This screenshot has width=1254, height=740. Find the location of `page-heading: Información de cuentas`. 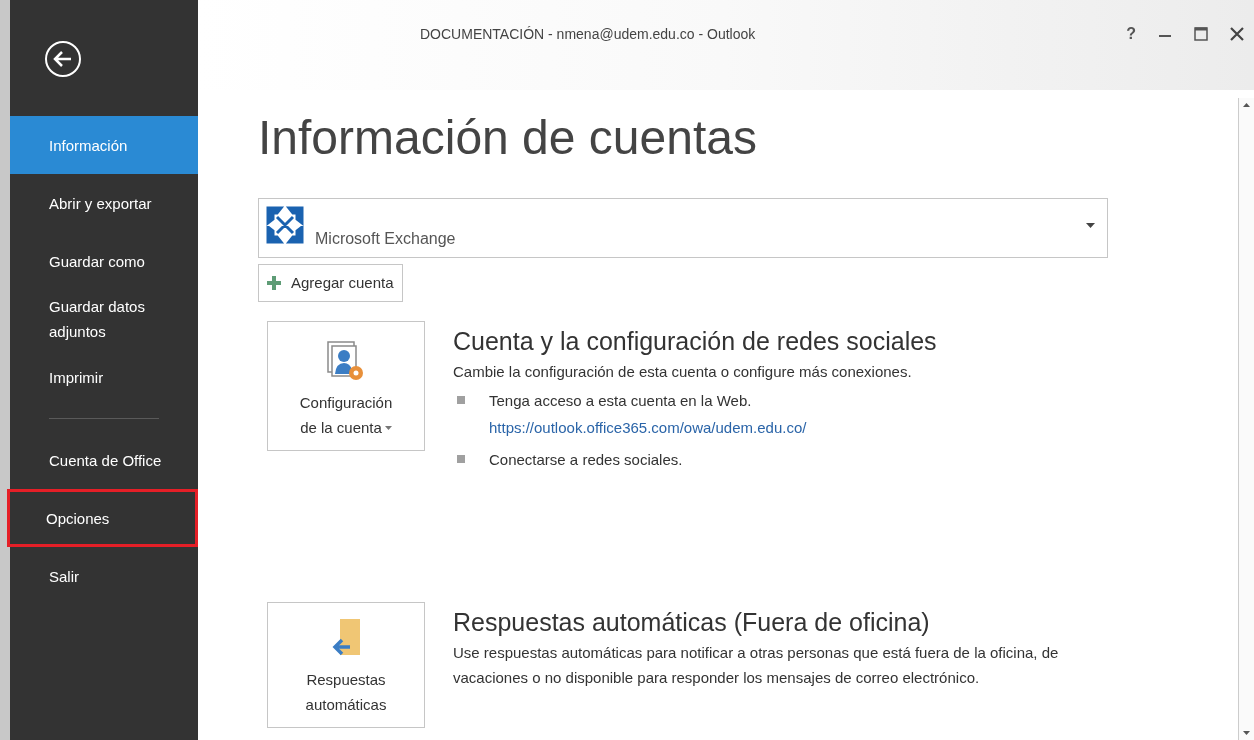

page-heading: Información de cuentas is located at coordinates (508, 138).